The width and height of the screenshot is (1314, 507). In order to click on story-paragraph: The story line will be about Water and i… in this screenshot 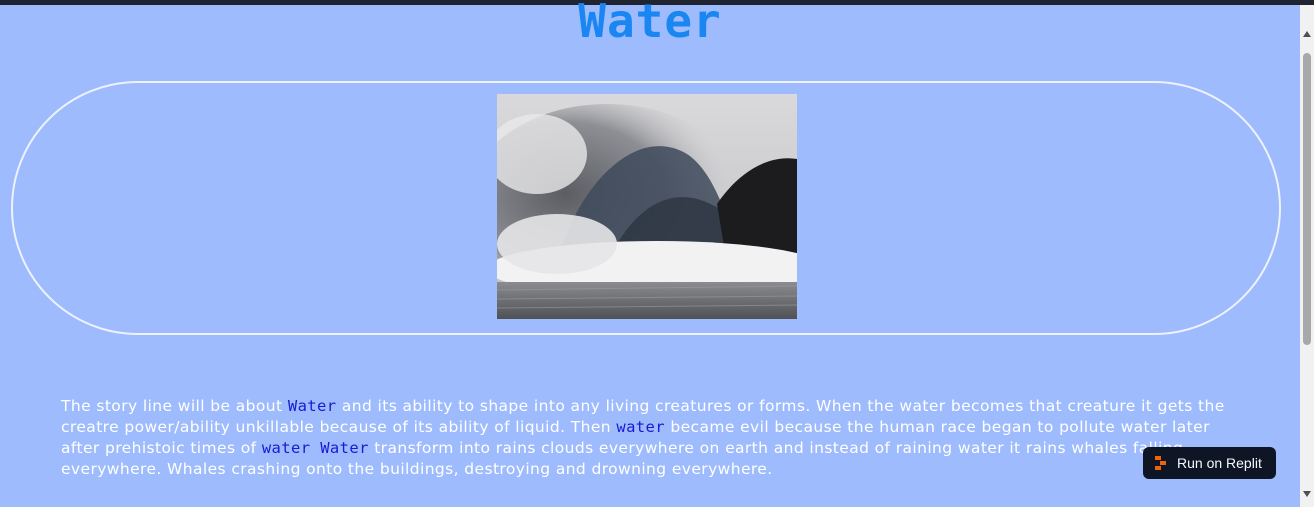, I will do `click(646, 438)`.